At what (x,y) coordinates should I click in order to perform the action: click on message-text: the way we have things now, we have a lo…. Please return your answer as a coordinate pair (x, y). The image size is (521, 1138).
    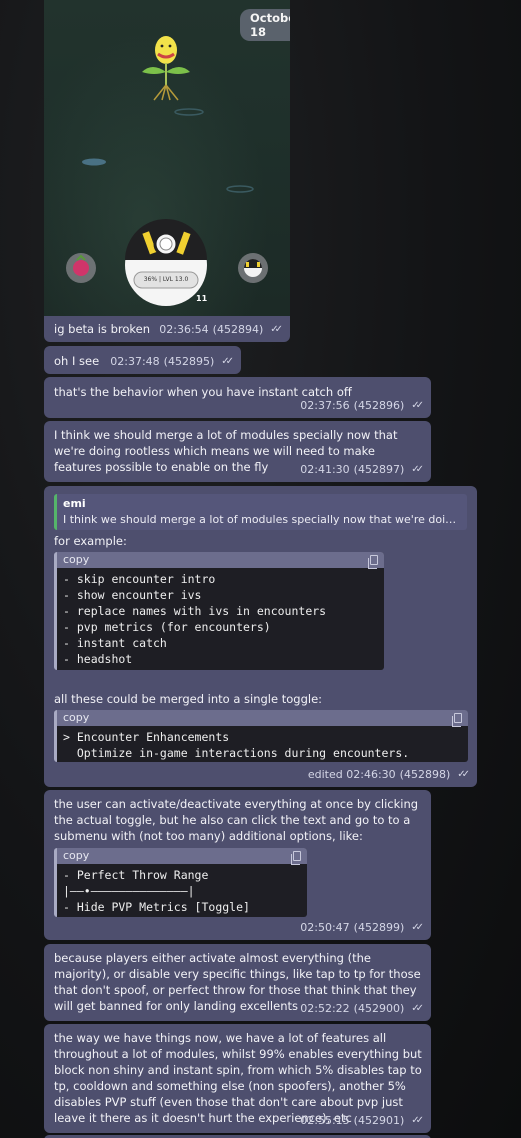
    Looking at the image, I should click on (238, 1078).